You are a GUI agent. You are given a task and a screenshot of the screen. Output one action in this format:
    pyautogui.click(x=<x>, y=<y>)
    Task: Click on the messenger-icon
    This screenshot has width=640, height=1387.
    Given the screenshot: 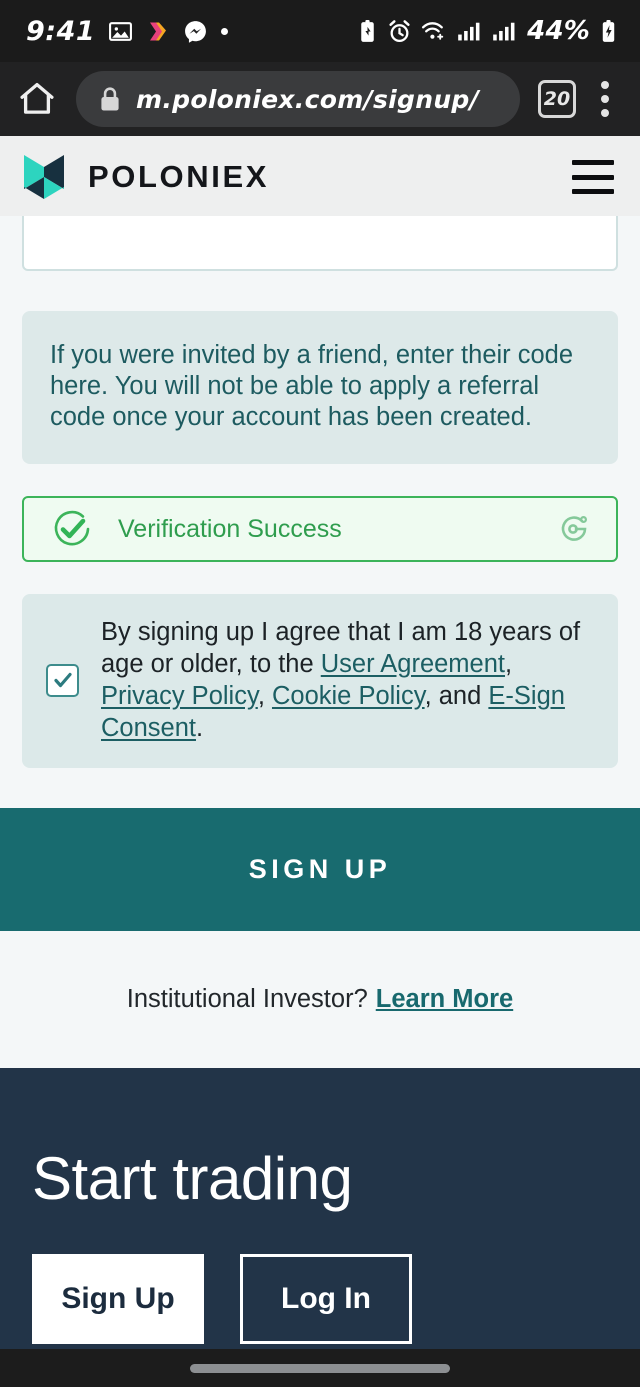 What is the action you would take?
    pyautogui.click(x=196, y=31)
    